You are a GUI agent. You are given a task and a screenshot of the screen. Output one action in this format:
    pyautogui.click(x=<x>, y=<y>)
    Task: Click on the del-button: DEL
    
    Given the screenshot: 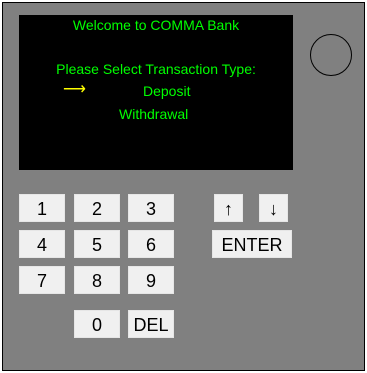 What is the action you would take?
    pyautogui.click(x=151, y=324)
    